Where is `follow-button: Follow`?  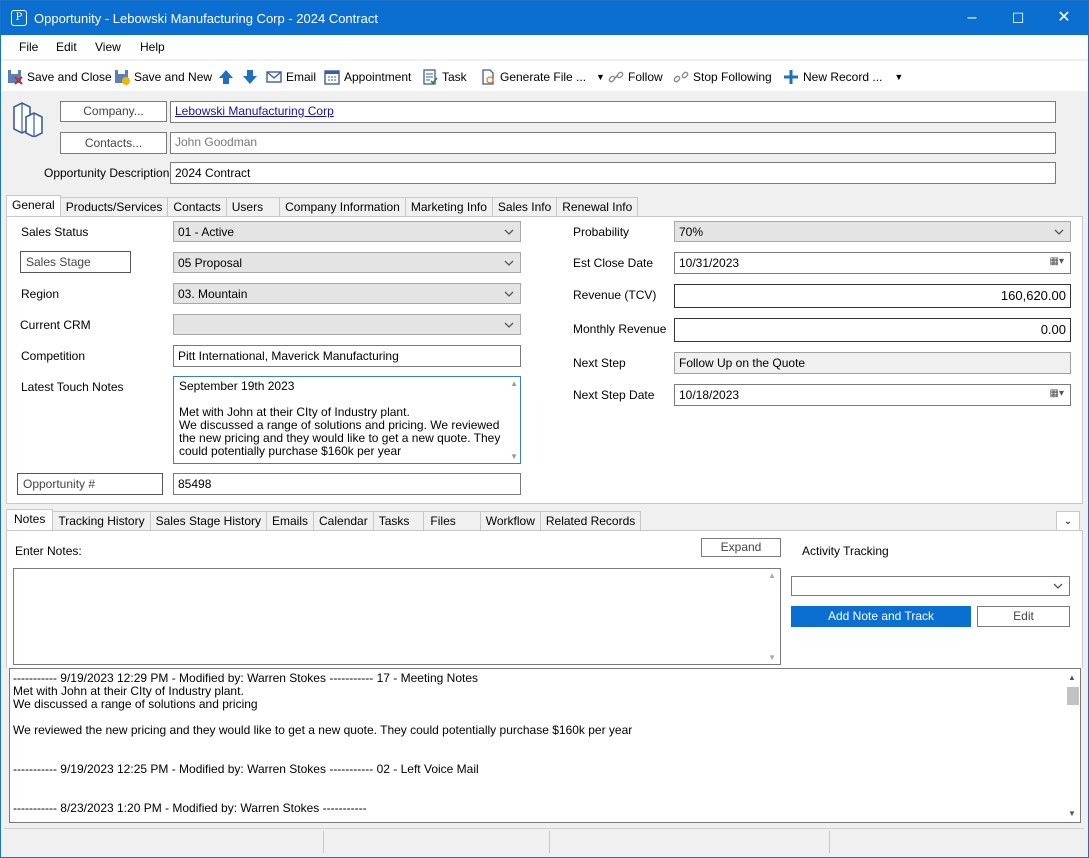 follow-button: Follow is located at coordinates (635, 76).